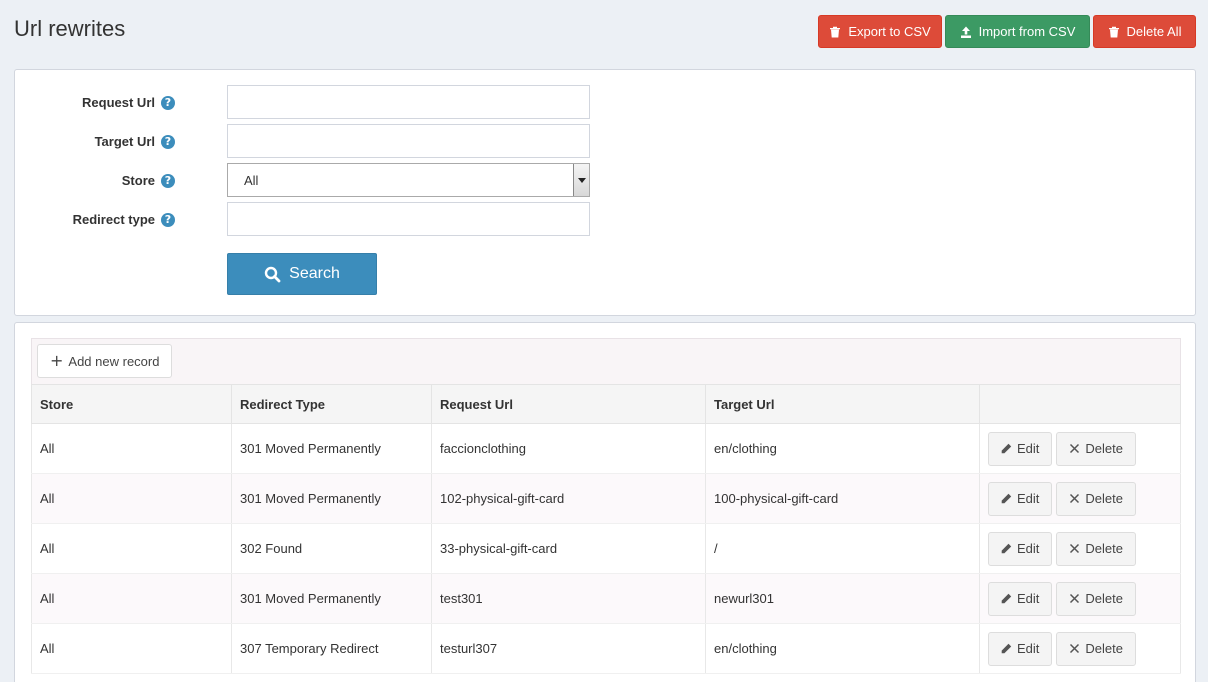  Describe the element at coordinates (965, 32) in the screenshot. I see `upload-icon` at that location.